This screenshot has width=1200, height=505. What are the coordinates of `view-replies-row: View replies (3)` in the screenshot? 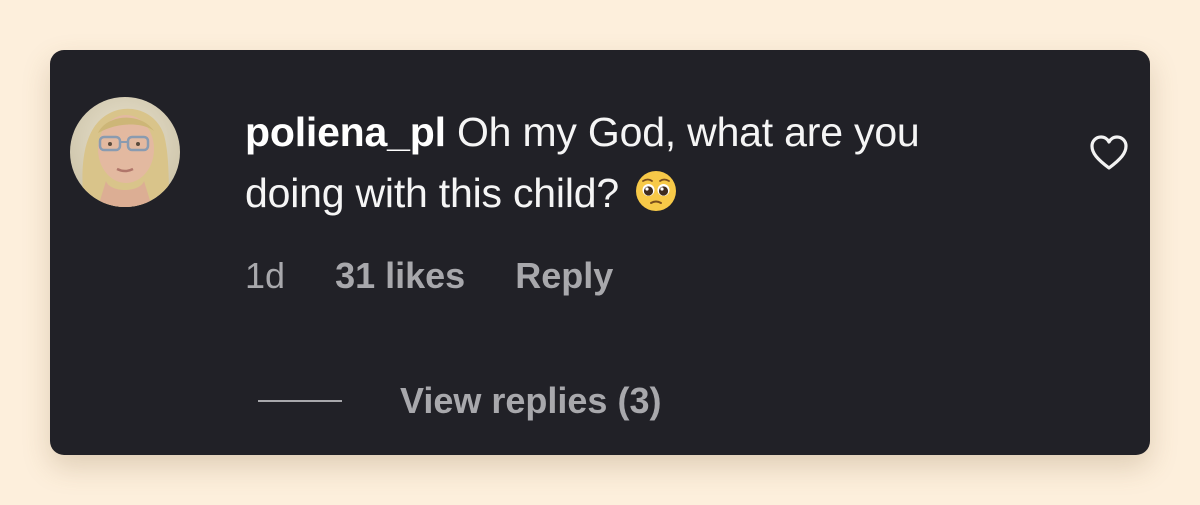 It's located at (459, 401).